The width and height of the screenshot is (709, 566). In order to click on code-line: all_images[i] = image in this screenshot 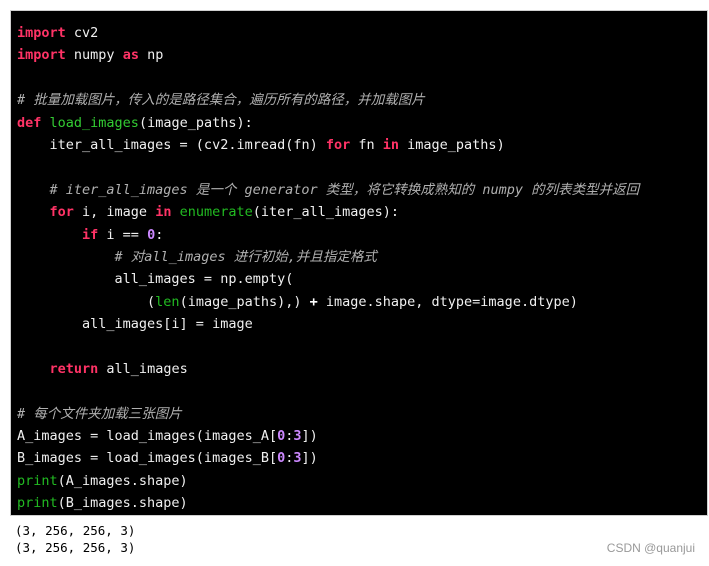, I will do `click(362, 324)`.